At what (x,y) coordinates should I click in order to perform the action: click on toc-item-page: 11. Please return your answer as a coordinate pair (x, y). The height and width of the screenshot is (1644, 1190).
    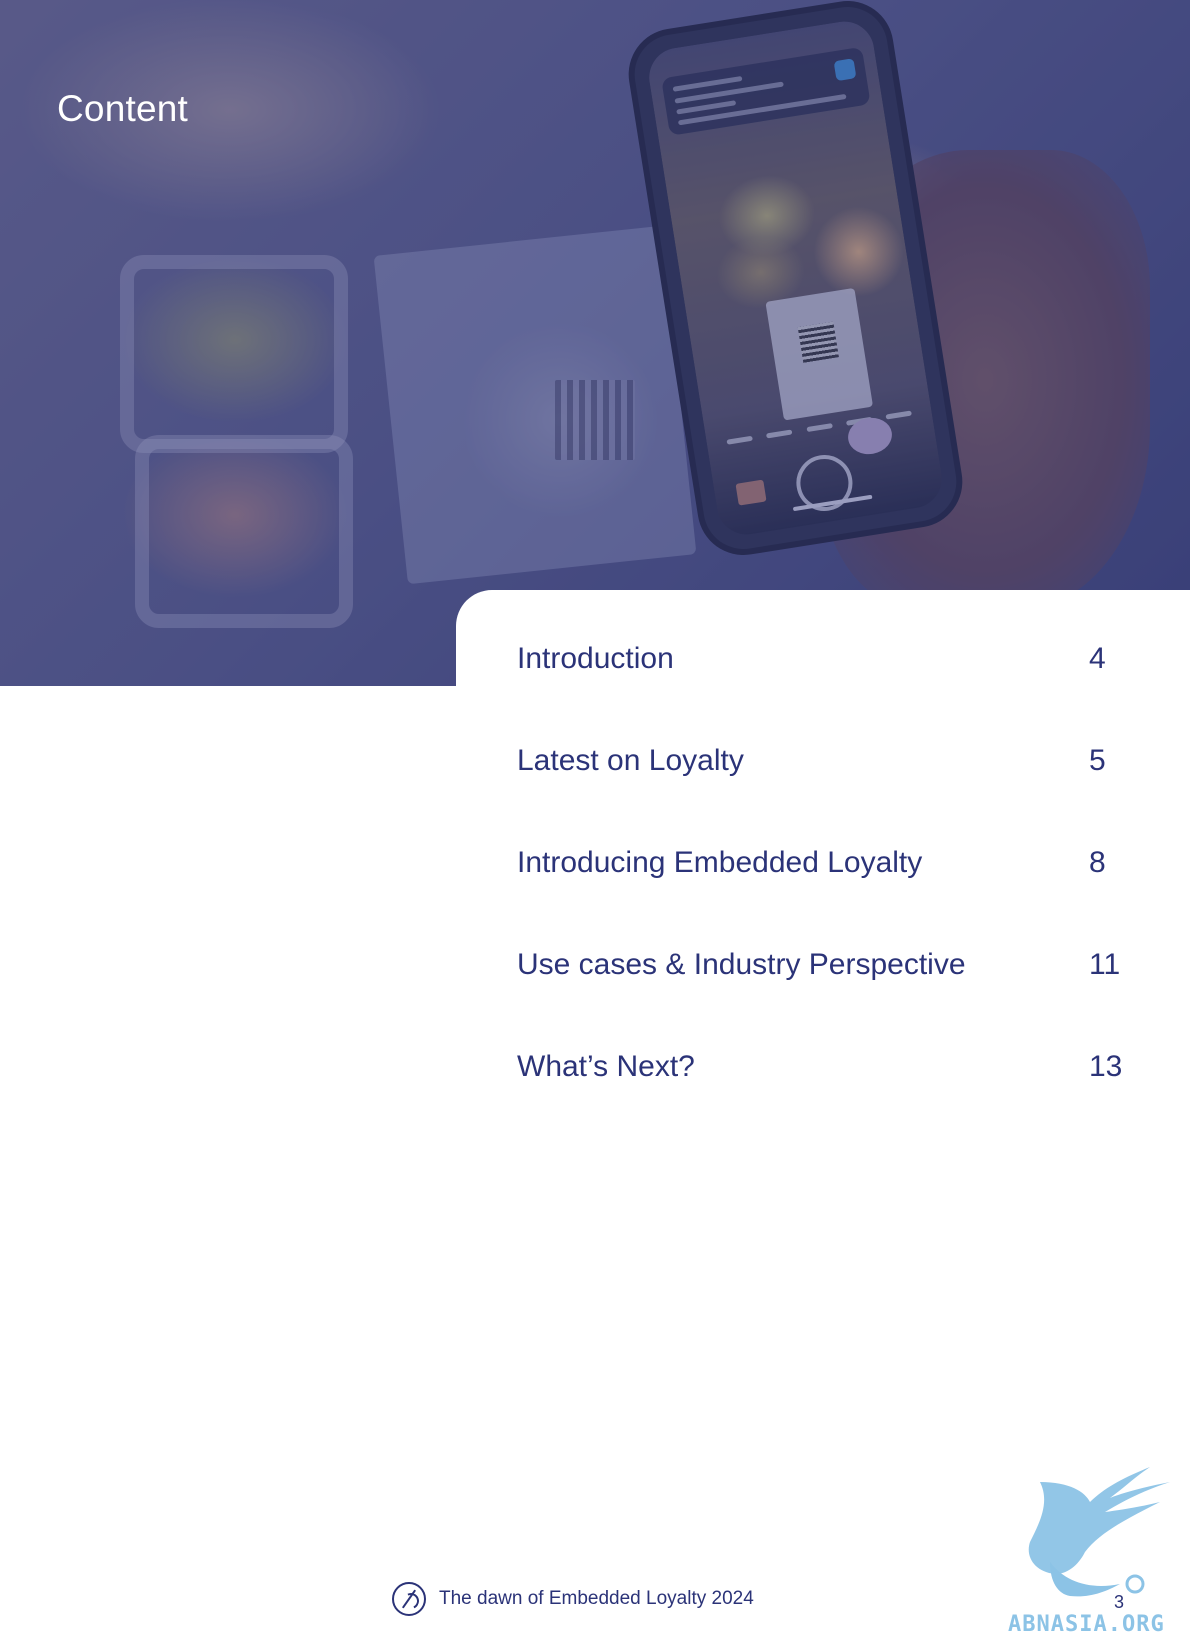
    Looking at the image, I should click on (1105, 964).